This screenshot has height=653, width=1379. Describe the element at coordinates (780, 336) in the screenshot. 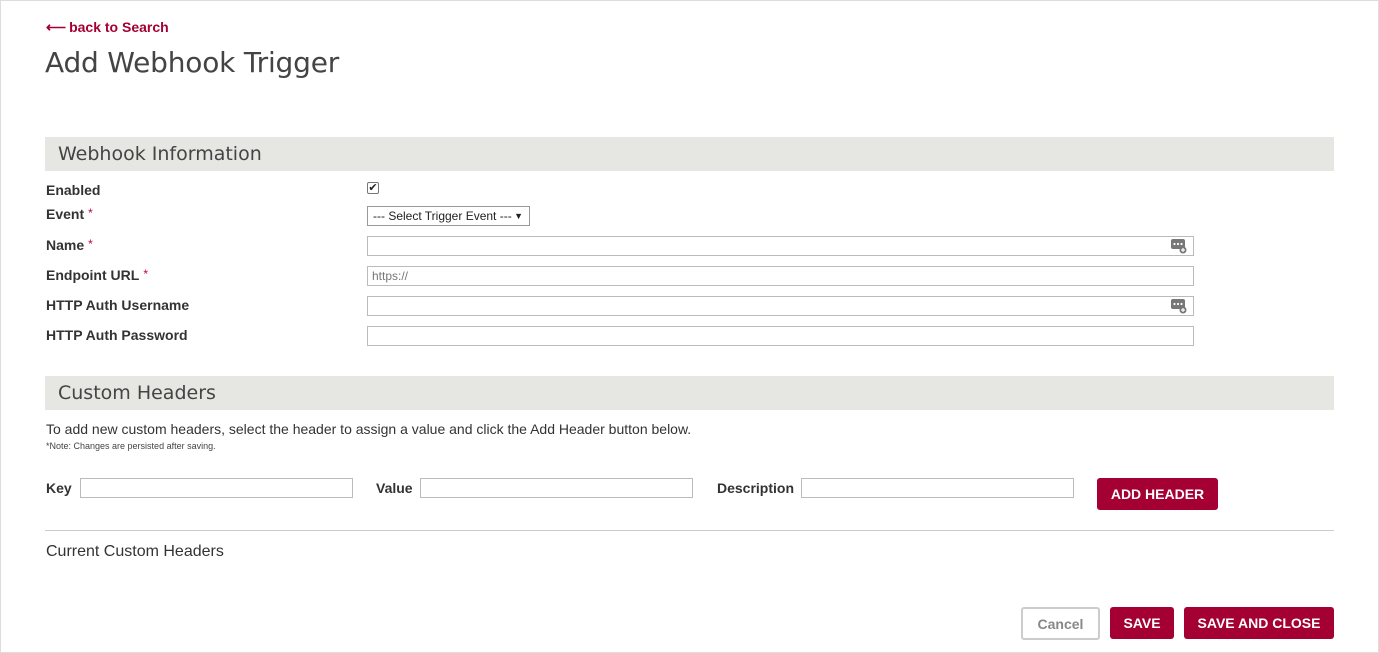

I see `http-auth-password-field` at that location.